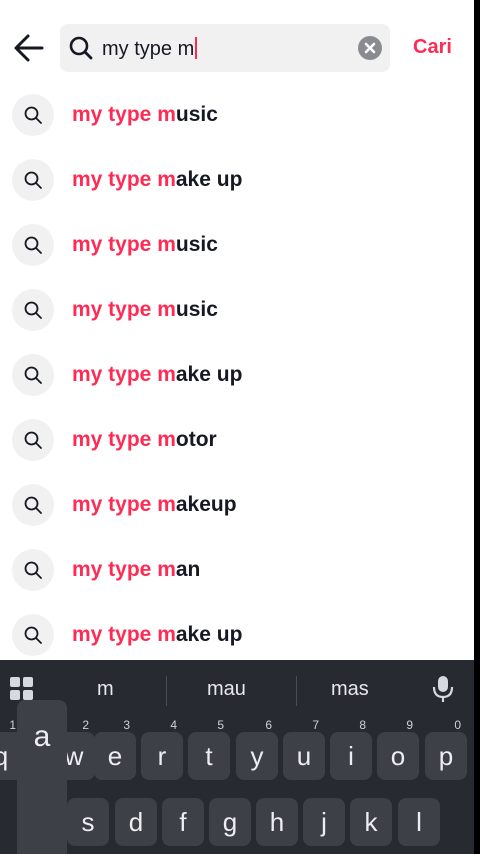 This screenshot has height=854, width=480. I want to click on key-label: k, so click(371, 822).